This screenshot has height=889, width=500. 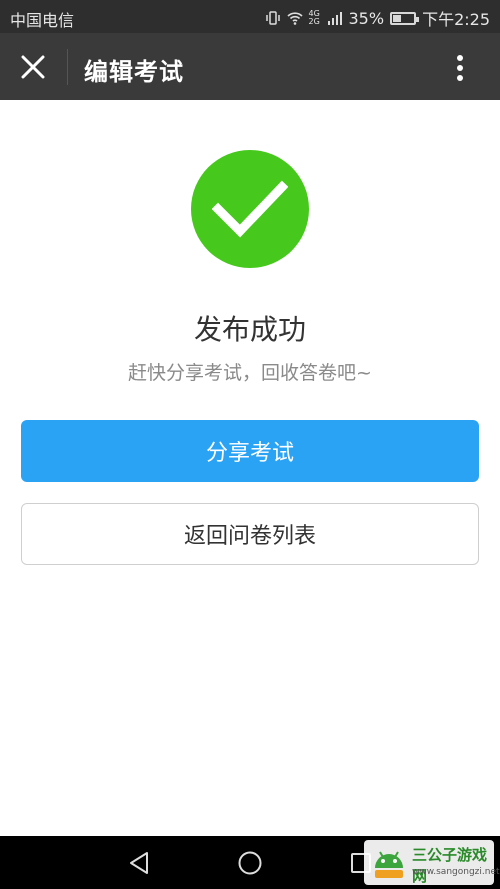 What do you see at coordinates (134, 72) in the screenshot?
I see `page-title: 编辑考试` at bounding box center [134, 72].